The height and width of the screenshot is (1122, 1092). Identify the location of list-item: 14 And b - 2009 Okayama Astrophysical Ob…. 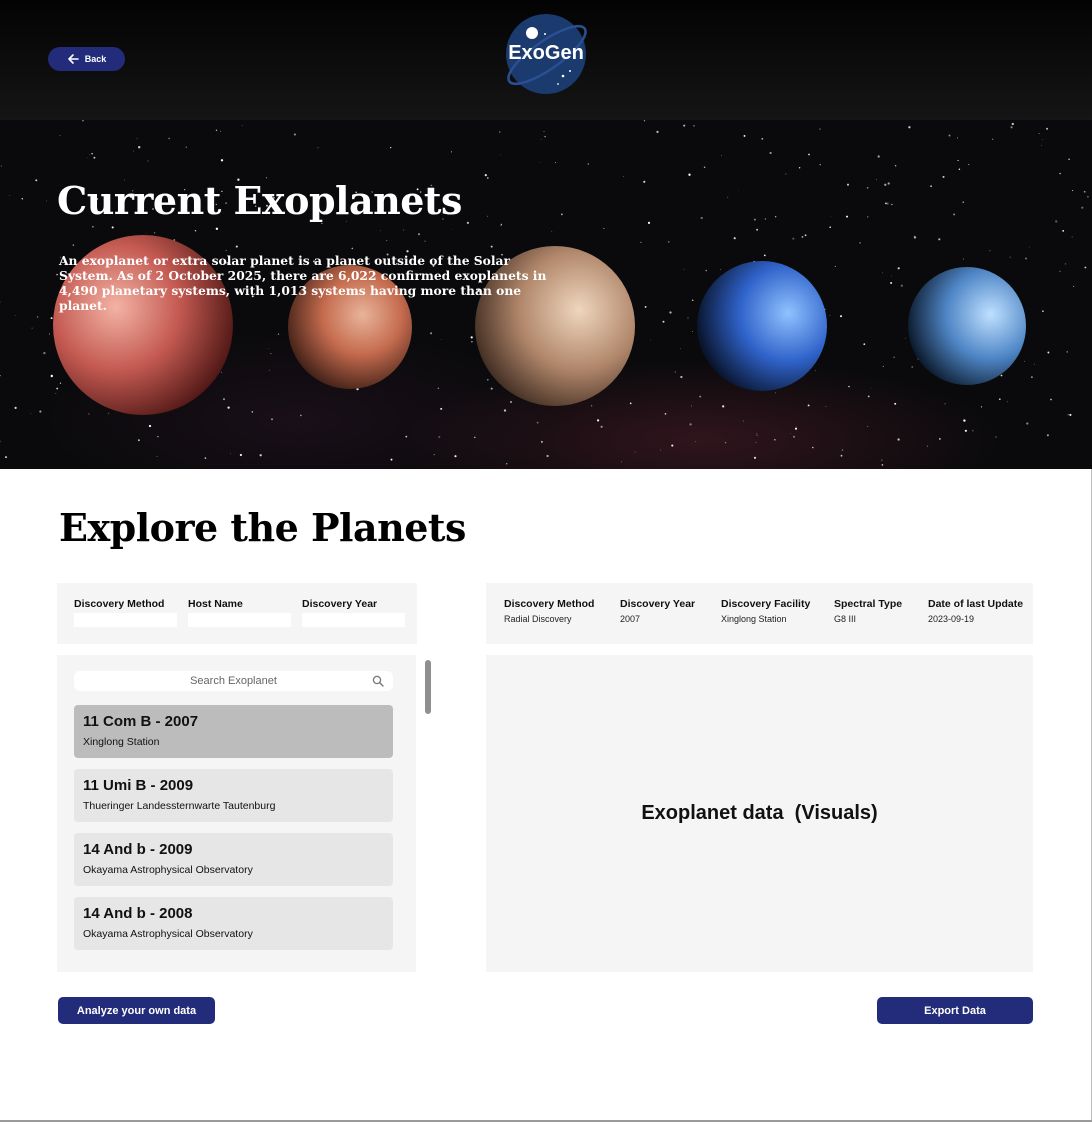
(233, 859).